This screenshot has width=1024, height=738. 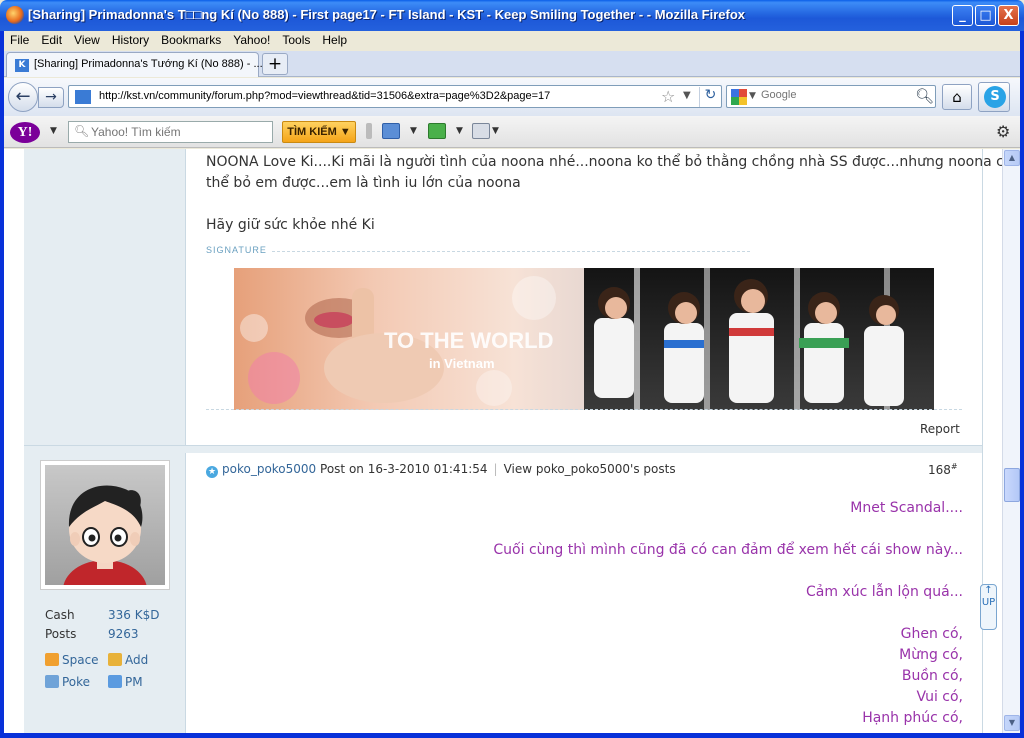 I want to click on skype-button: S, so click(x=994, y=97).